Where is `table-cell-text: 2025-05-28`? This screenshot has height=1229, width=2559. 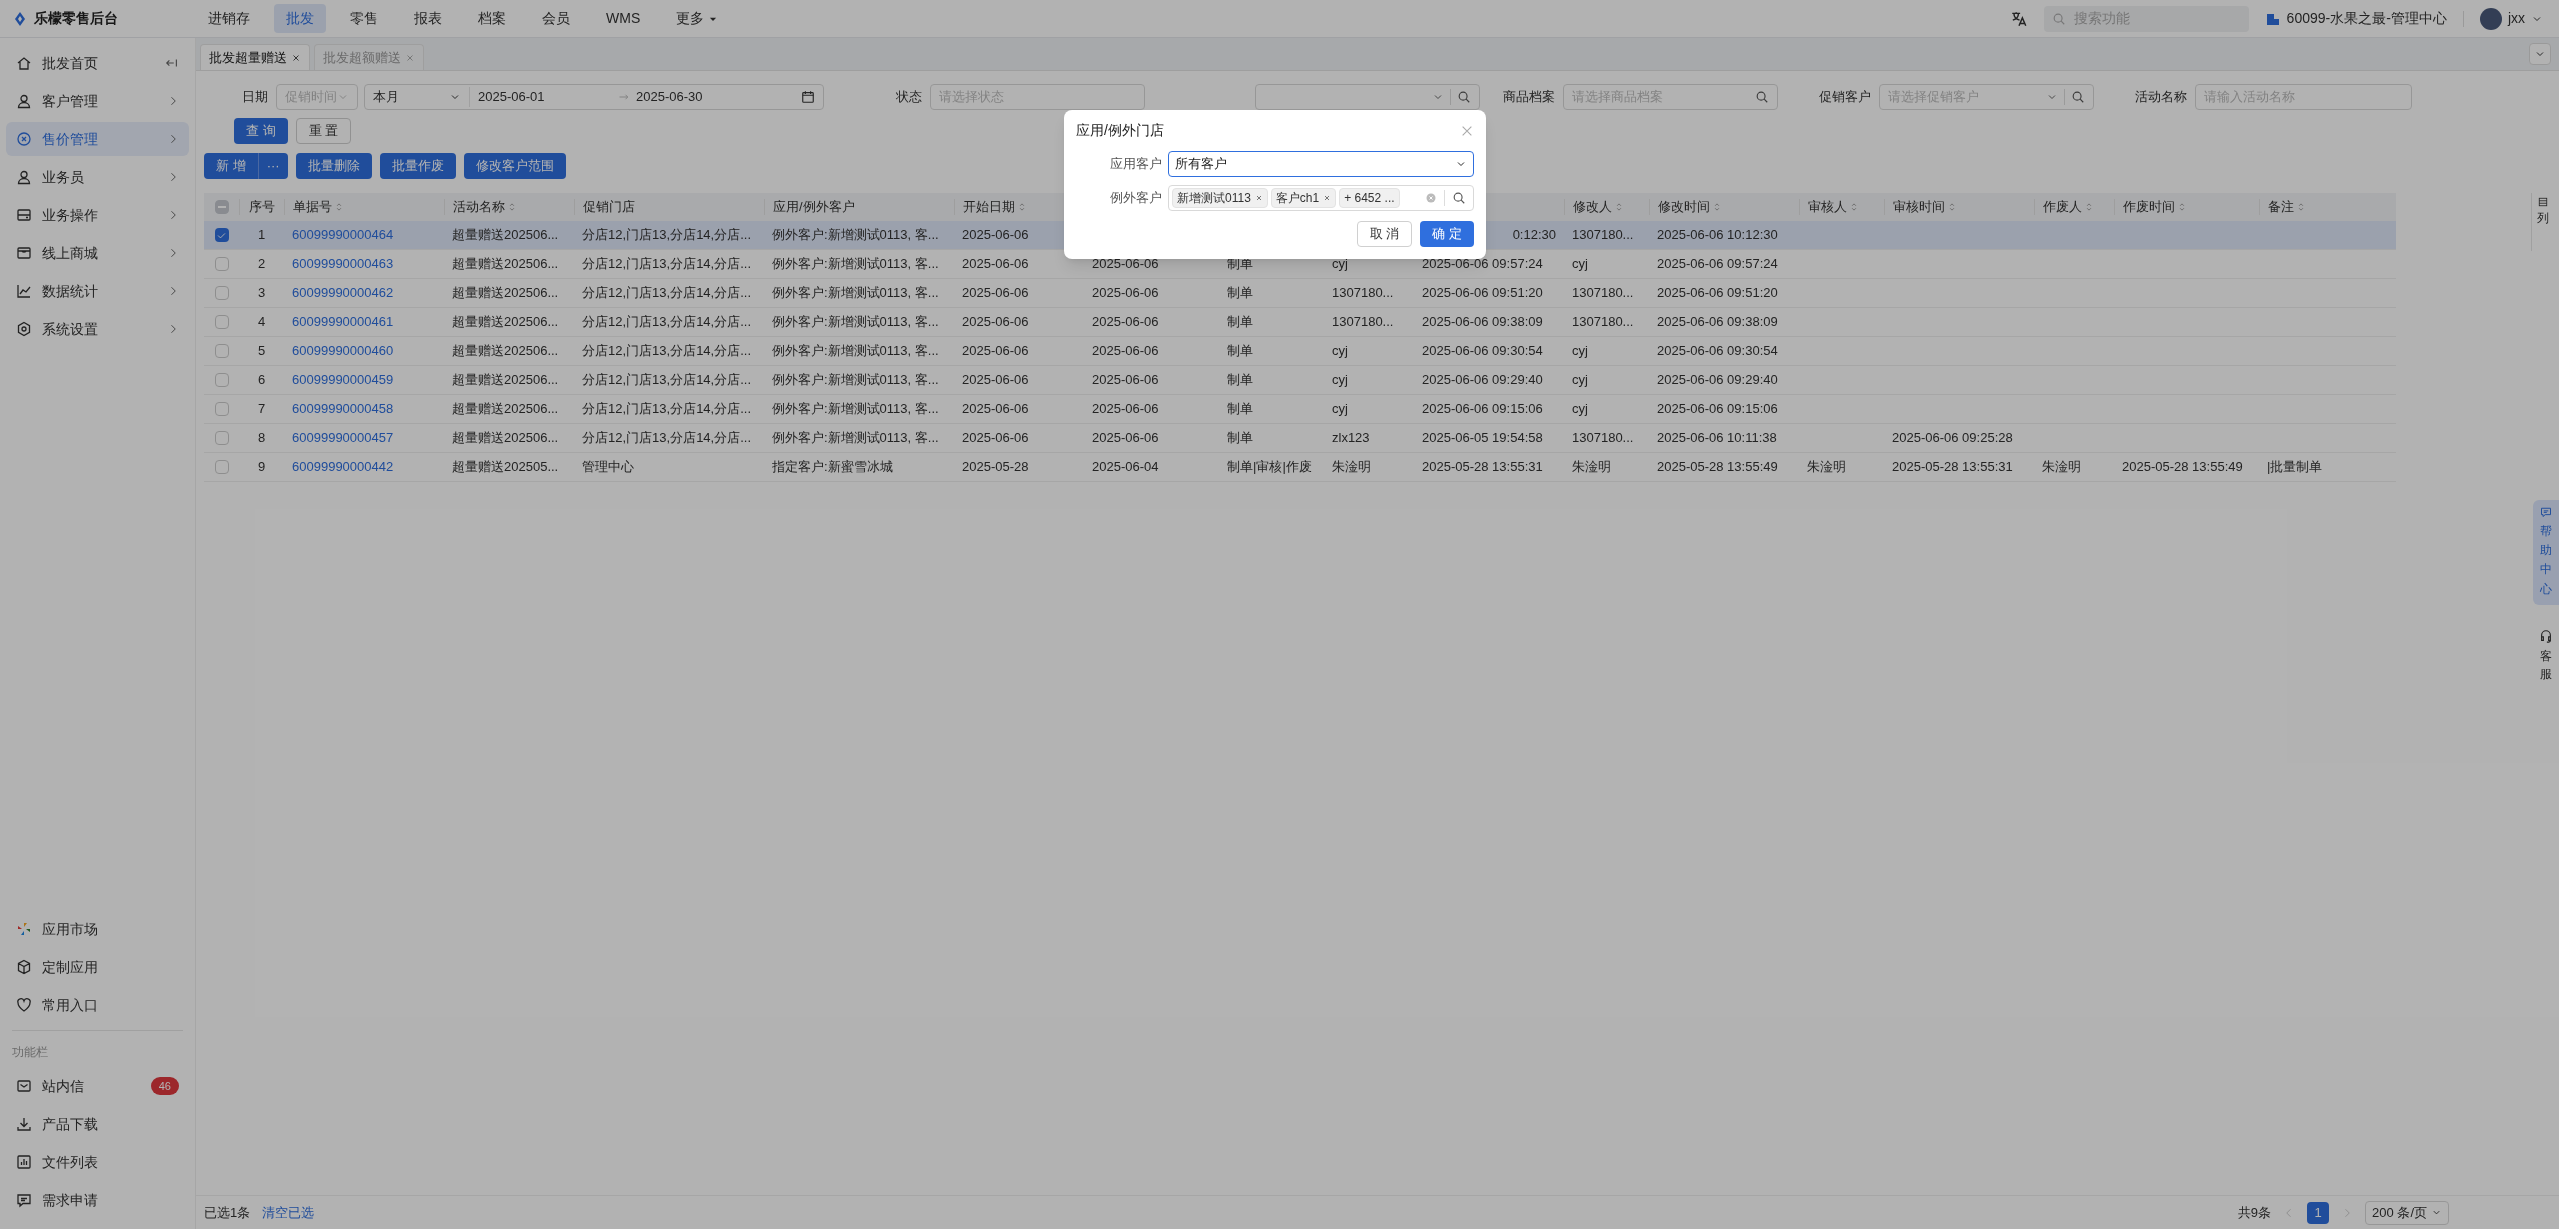 table-cell-text: 2025-05-28 is located at coordinates (995, 467).